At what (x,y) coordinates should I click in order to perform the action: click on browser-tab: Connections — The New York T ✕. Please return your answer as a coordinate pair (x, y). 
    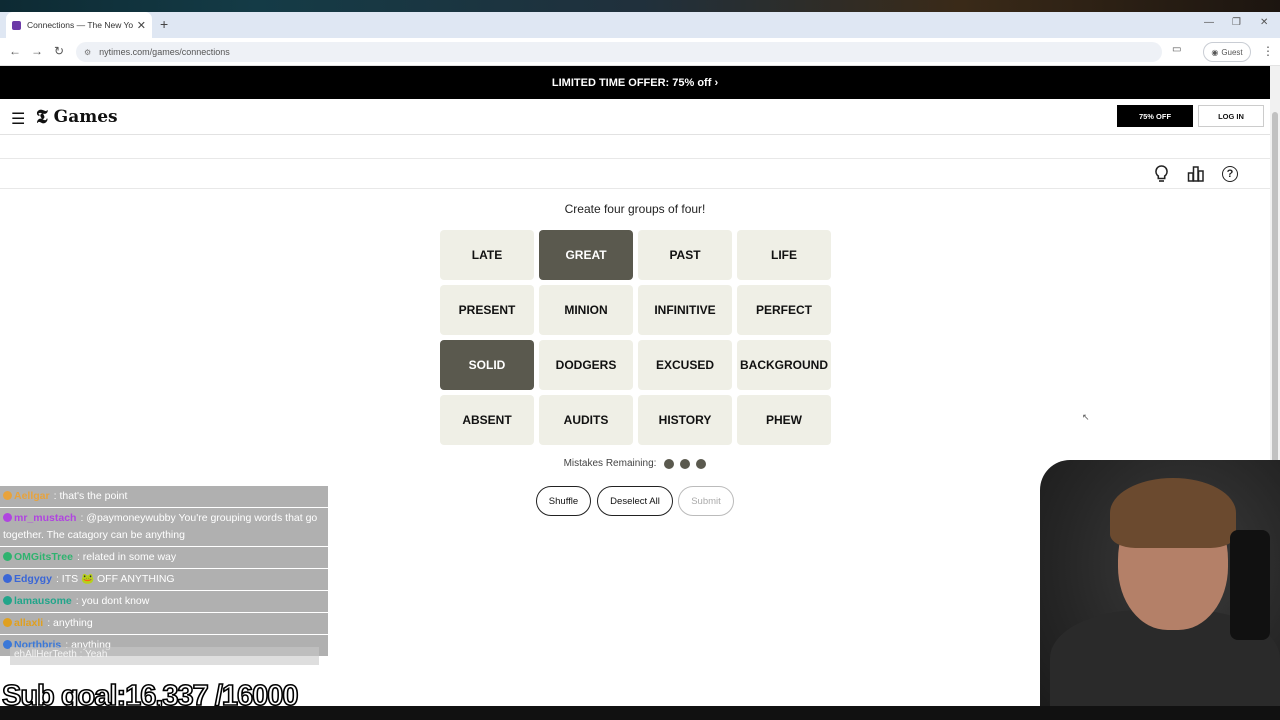
    Looking at the image, I should click on (79, 25).